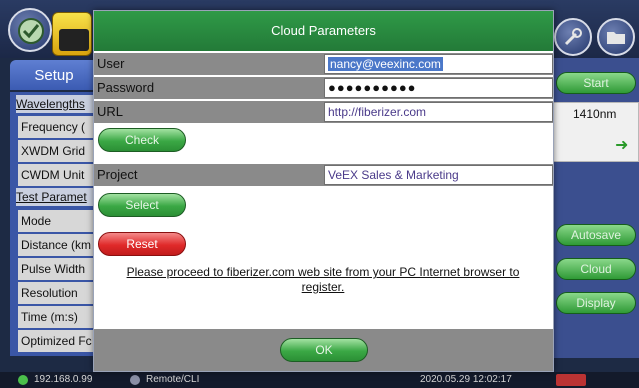 The width and height of the screenshot is (639, 388). What do you see at coordinates (117, 174) in the screenshot?
I see `project-label: Project` at bounding box center [117, 174].